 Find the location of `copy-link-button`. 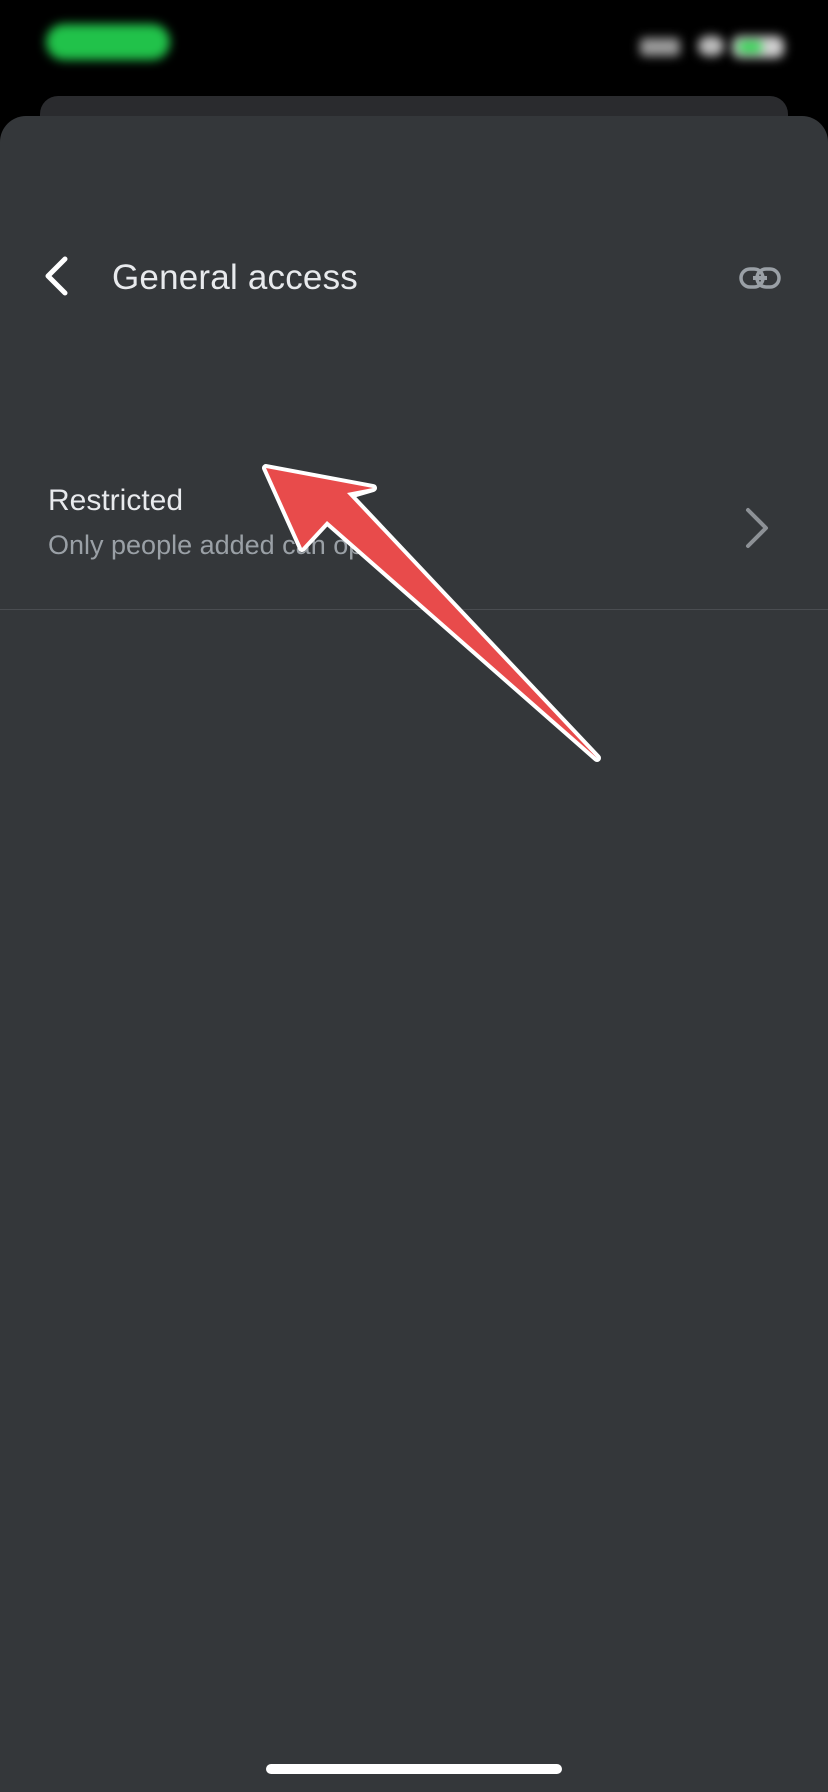

copy-link-button is located at coordinates (760, 278).